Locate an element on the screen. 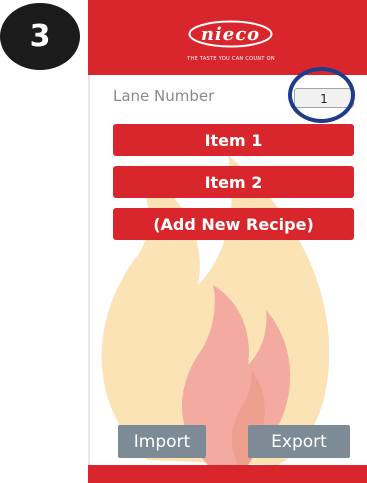 This screenshot has height=483, width=367. logo-tagline: THE TASTE YOU CAN COUNT ON is located at coordinates (231, 59).